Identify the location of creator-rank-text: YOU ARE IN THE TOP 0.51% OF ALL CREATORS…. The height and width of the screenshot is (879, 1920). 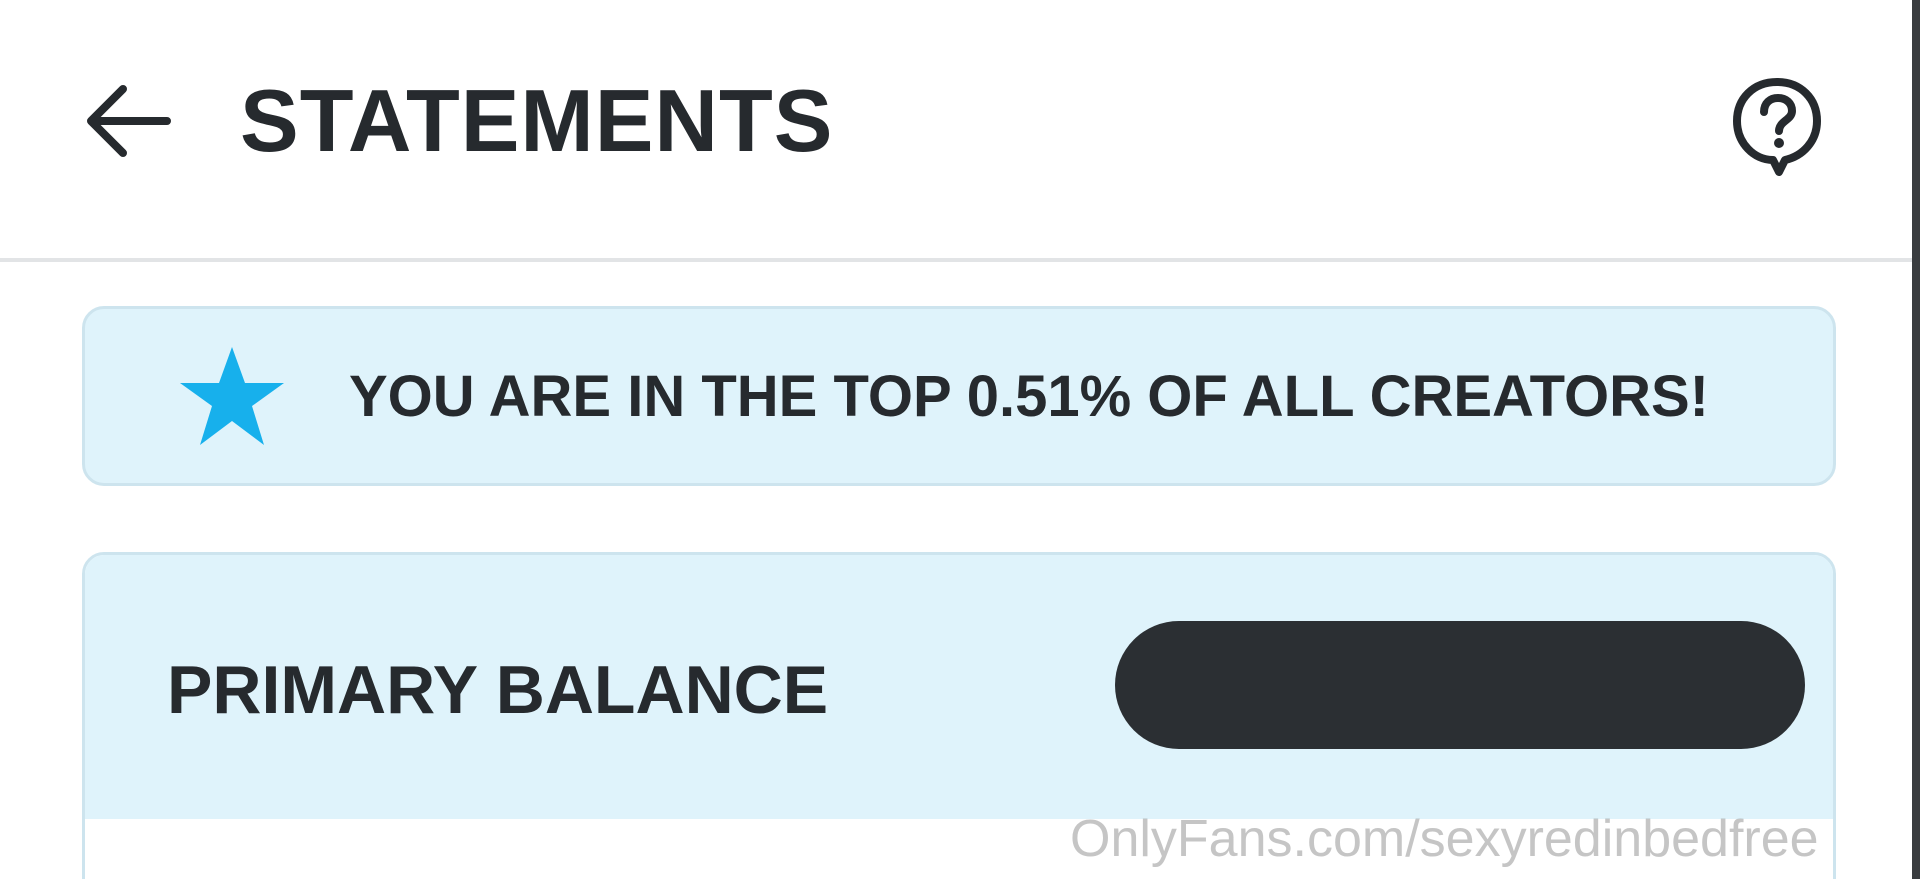
(1029, 396).